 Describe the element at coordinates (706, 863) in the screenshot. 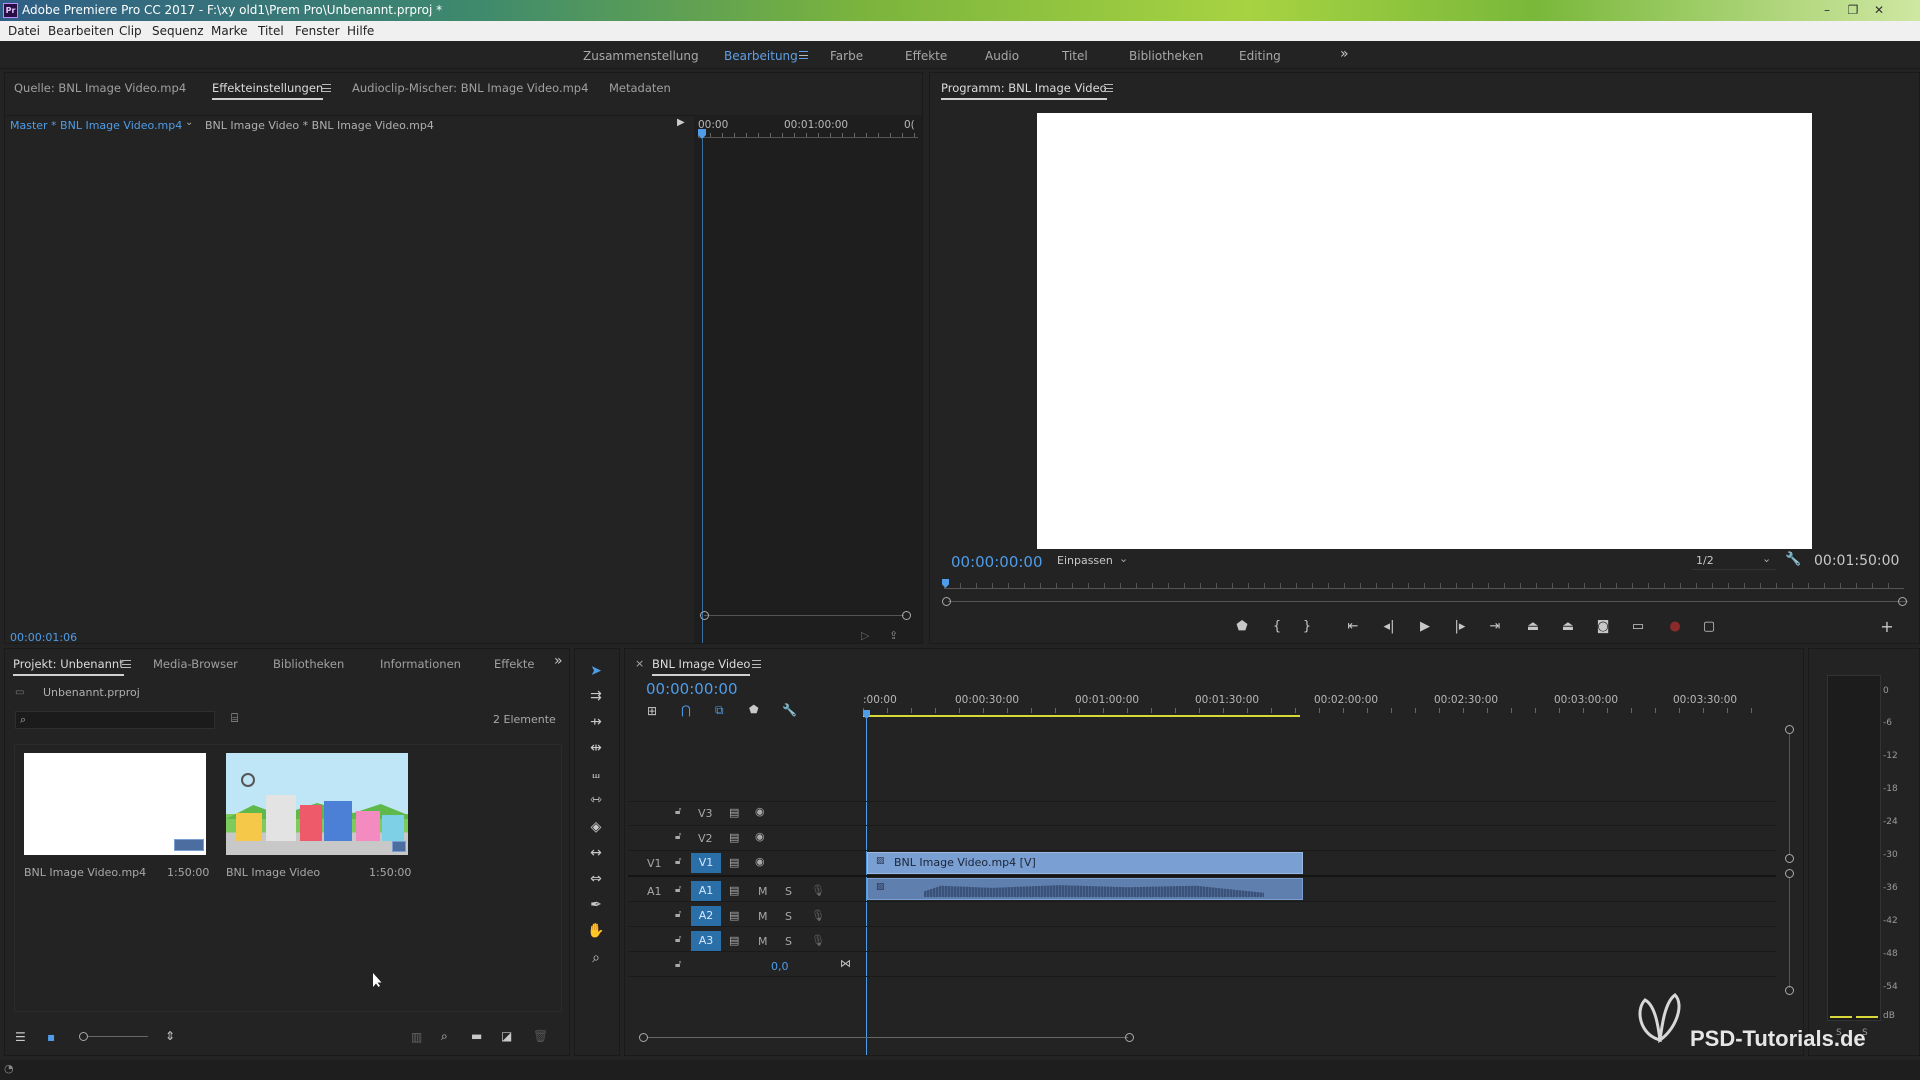

I see `track-v1-target: V1` at that location.